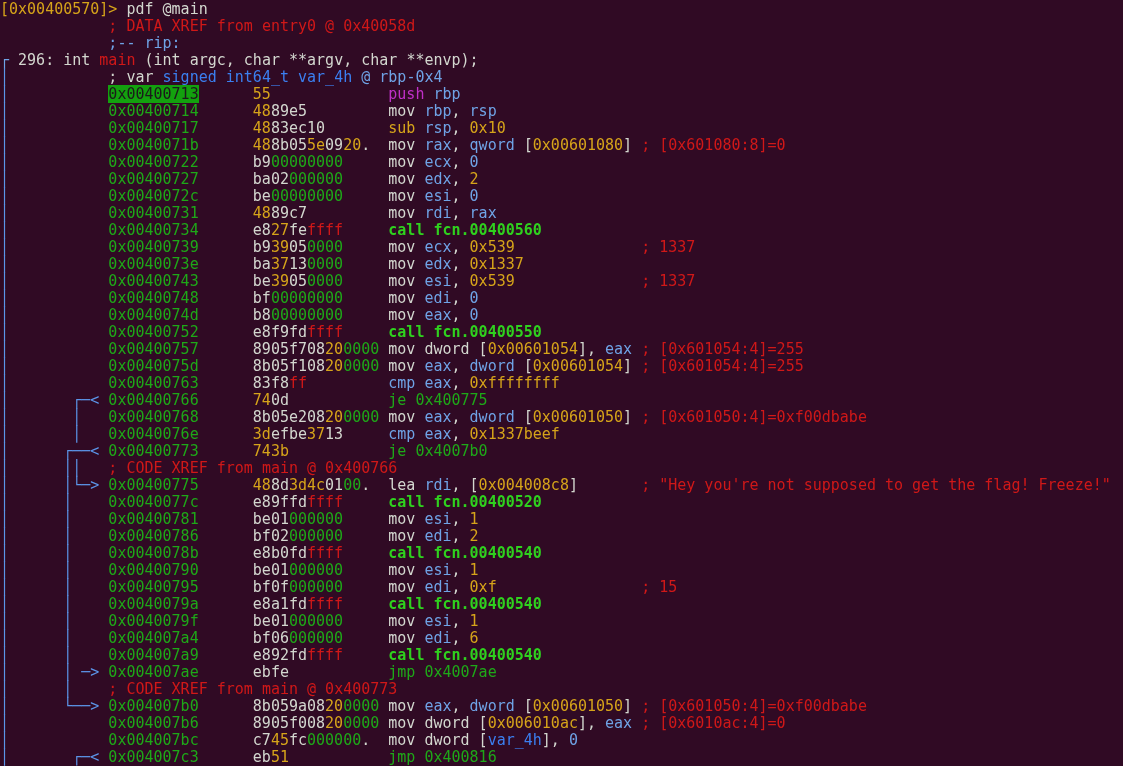 The height and width of the screenshot is (766, 1123). I want to click on instruction-address: 0x00400795, so click(153, 587).